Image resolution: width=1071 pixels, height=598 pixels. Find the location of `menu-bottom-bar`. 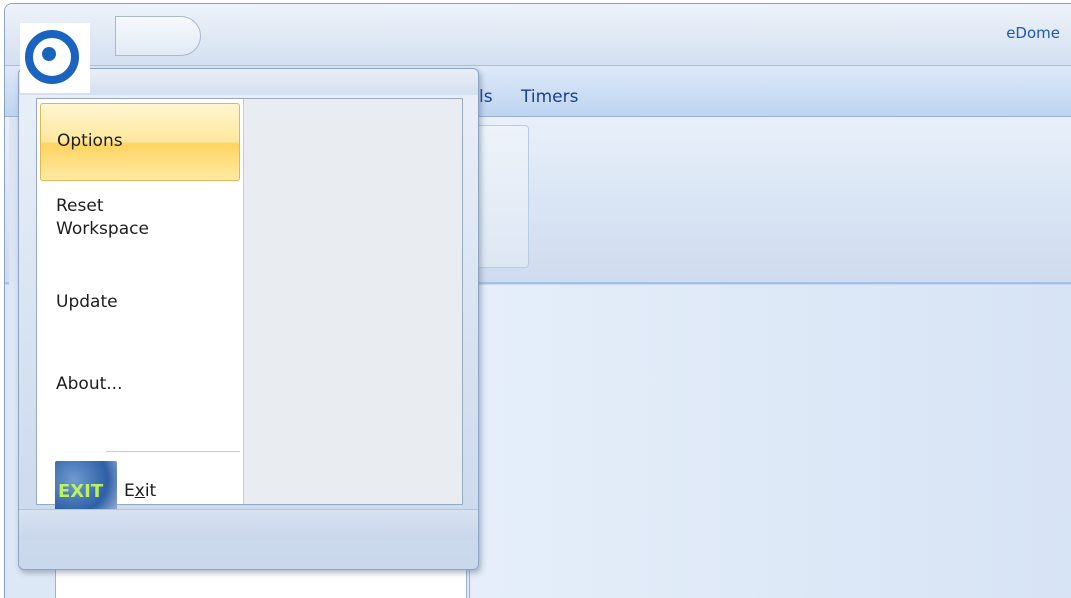

menu-bottom-bar is located at coordinates (248, 524).